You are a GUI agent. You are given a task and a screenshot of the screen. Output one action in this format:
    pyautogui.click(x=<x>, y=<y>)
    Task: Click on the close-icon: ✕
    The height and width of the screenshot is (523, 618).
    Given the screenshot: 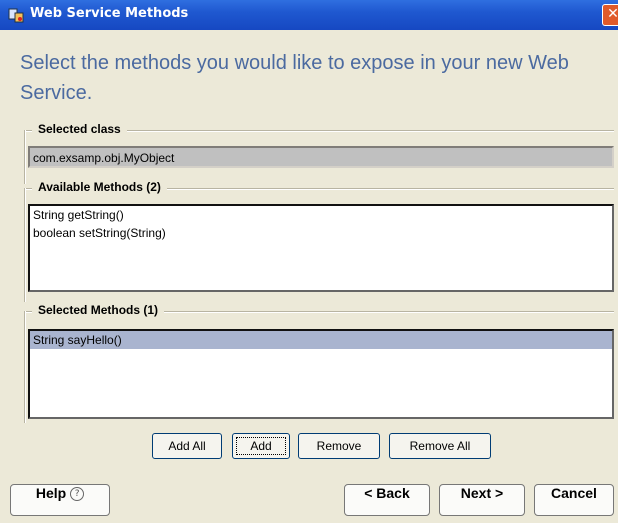 What is the action you would take?
    pyautogui.click(x=612, y=14)
    